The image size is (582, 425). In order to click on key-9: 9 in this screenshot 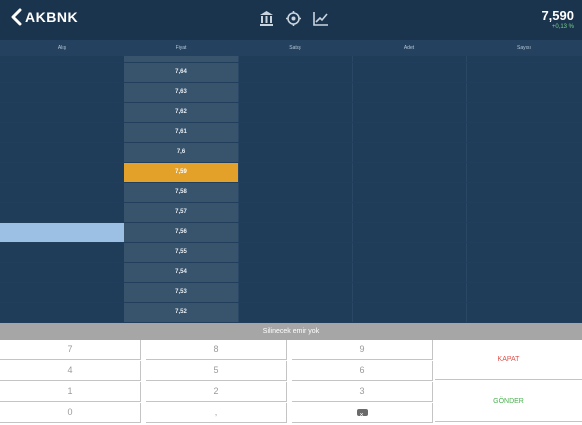, I will do `click(362, 350)`.